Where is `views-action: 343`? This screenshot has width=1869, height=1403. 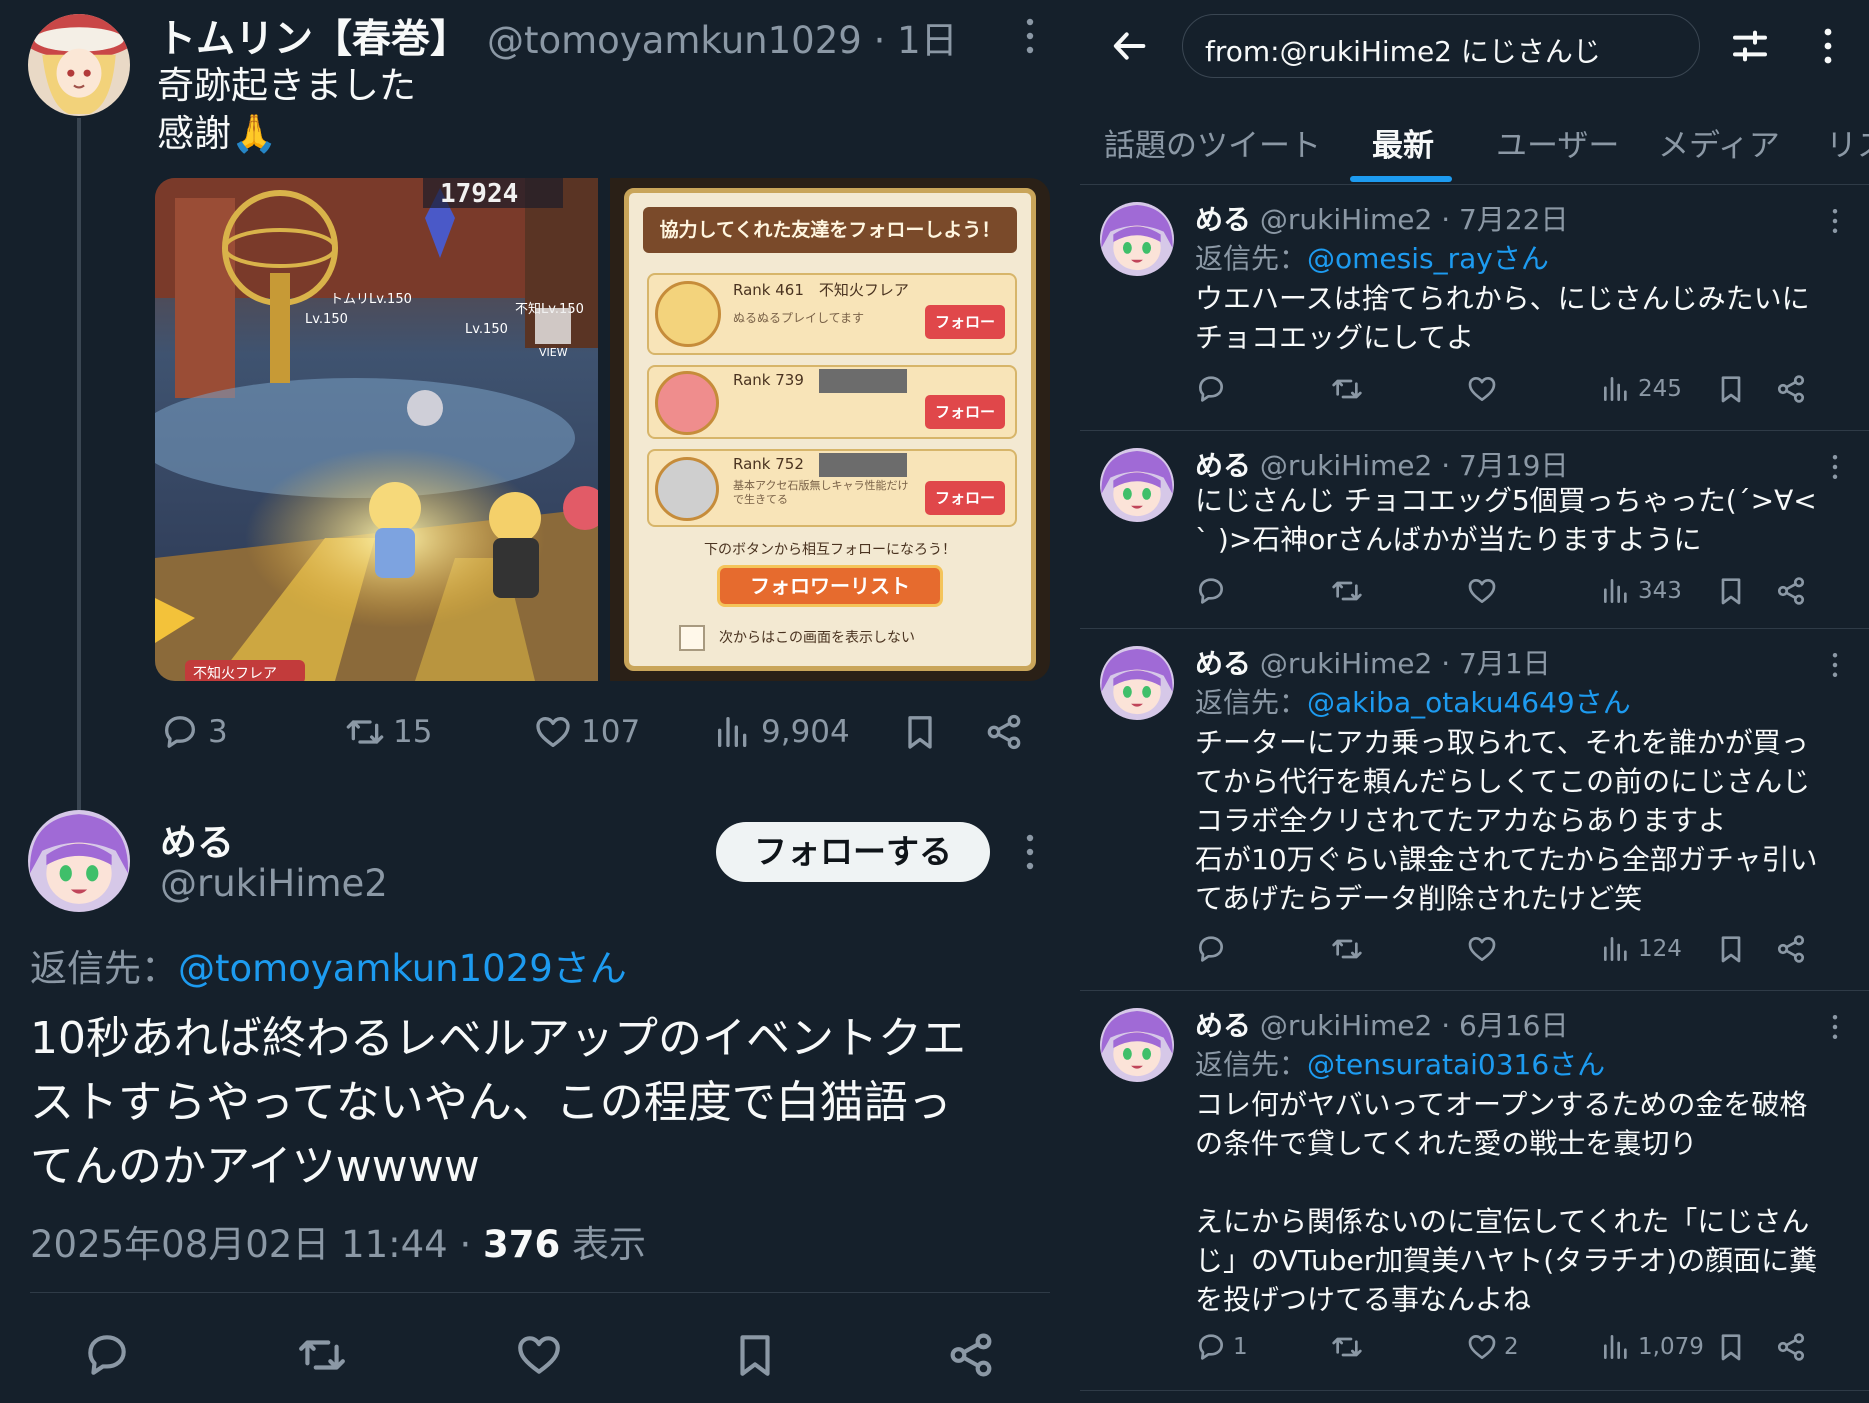
views-action: 343 is located at coordinates (1641, 591).